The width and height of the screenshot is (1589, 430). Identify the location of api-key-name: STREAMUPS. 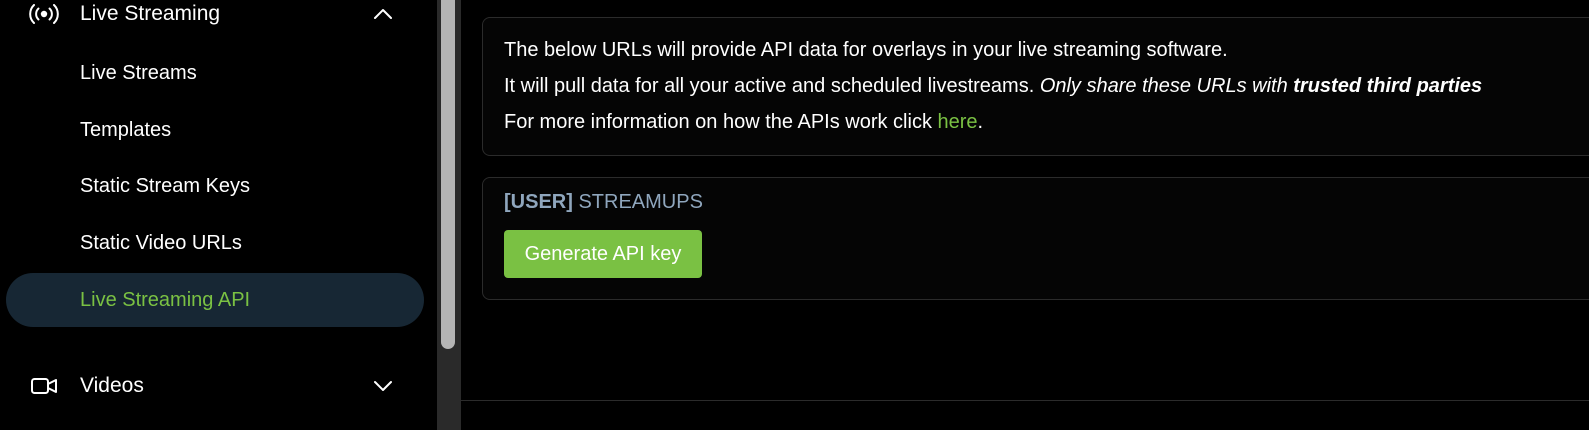
(637, 202).